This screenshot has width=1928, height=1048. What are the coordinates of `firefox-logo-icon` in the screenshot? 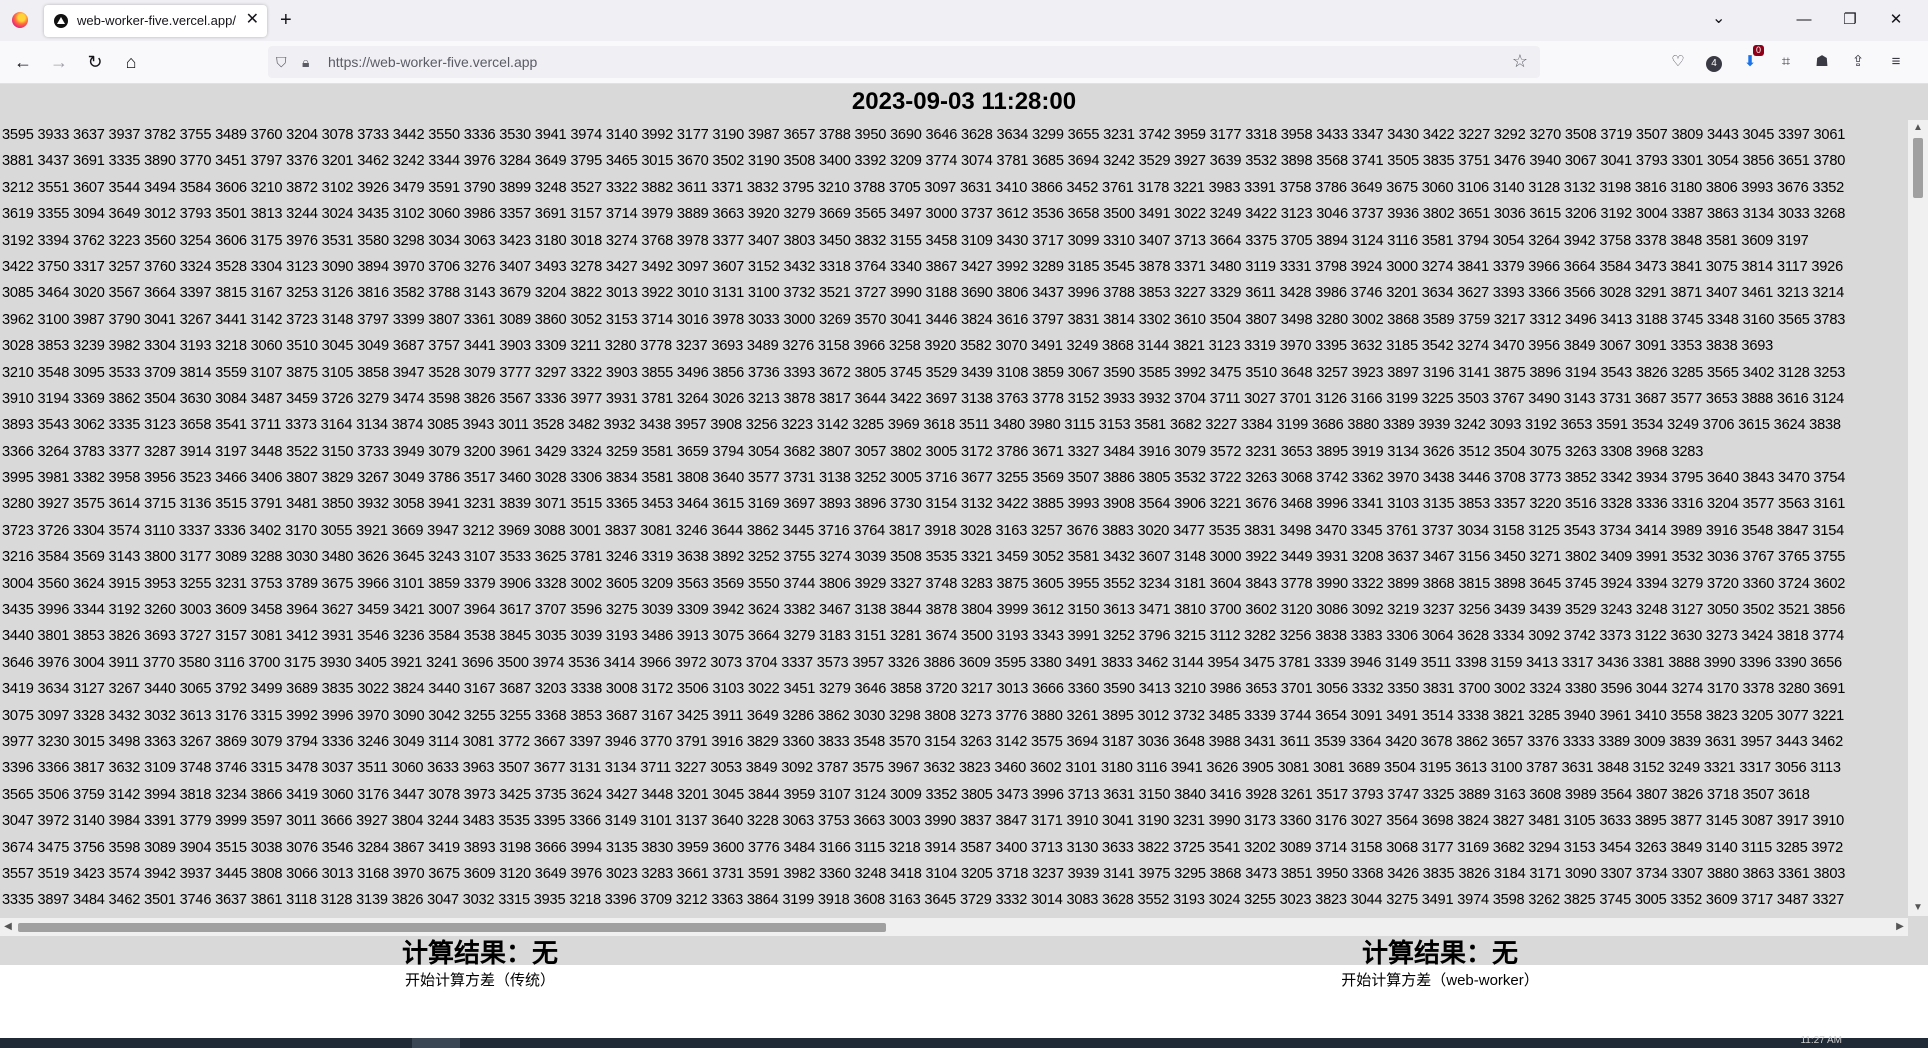 It's located at (20, 20).